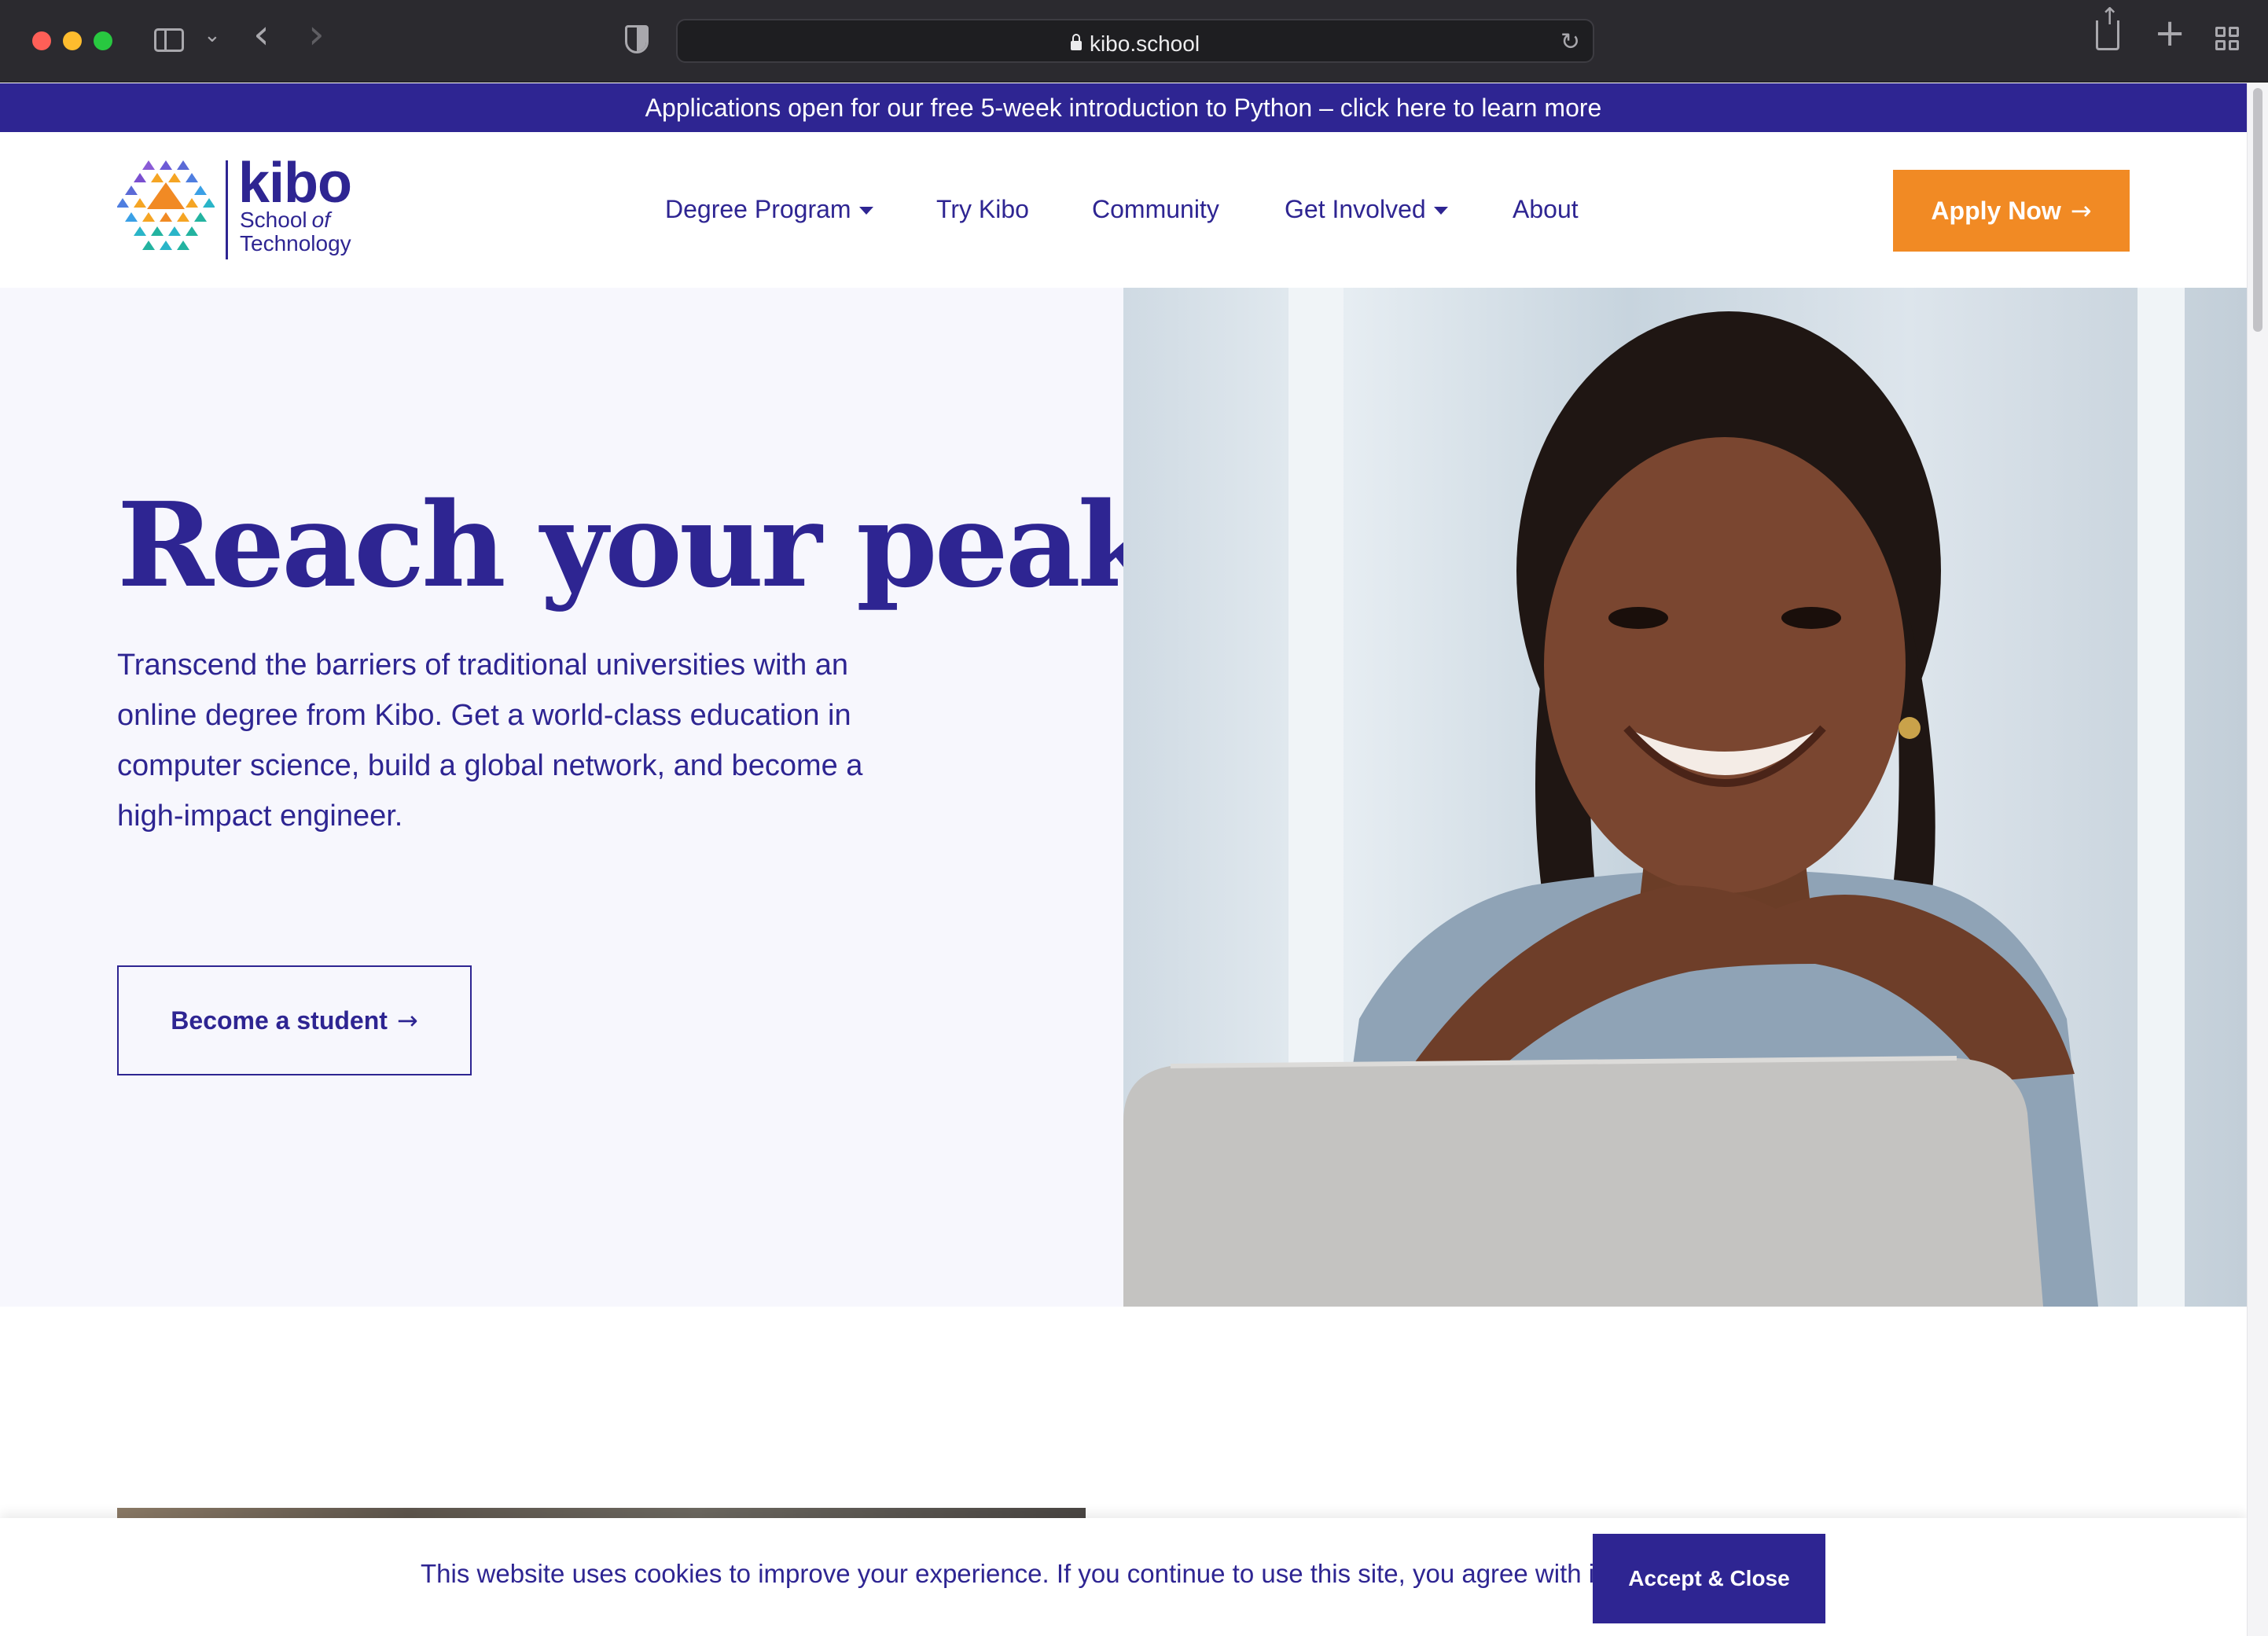 The image size is (2268, 1636). I want to click on page-scrollbar, so click(2257, 859).